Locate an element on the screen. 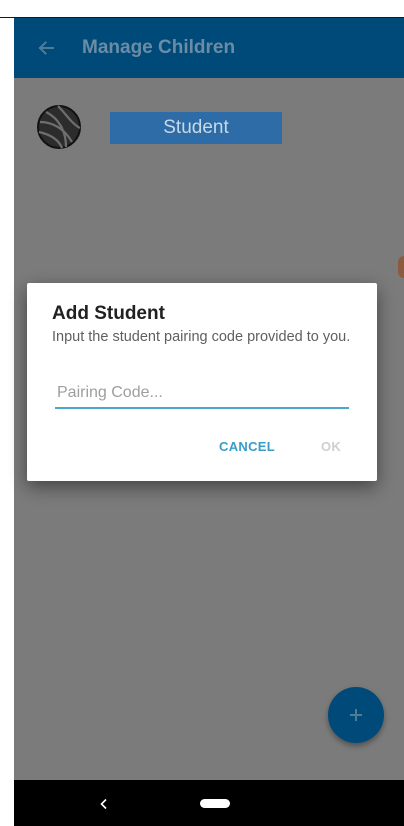 The image size is (404, 826). top-border is located at coordinates (202, 9).